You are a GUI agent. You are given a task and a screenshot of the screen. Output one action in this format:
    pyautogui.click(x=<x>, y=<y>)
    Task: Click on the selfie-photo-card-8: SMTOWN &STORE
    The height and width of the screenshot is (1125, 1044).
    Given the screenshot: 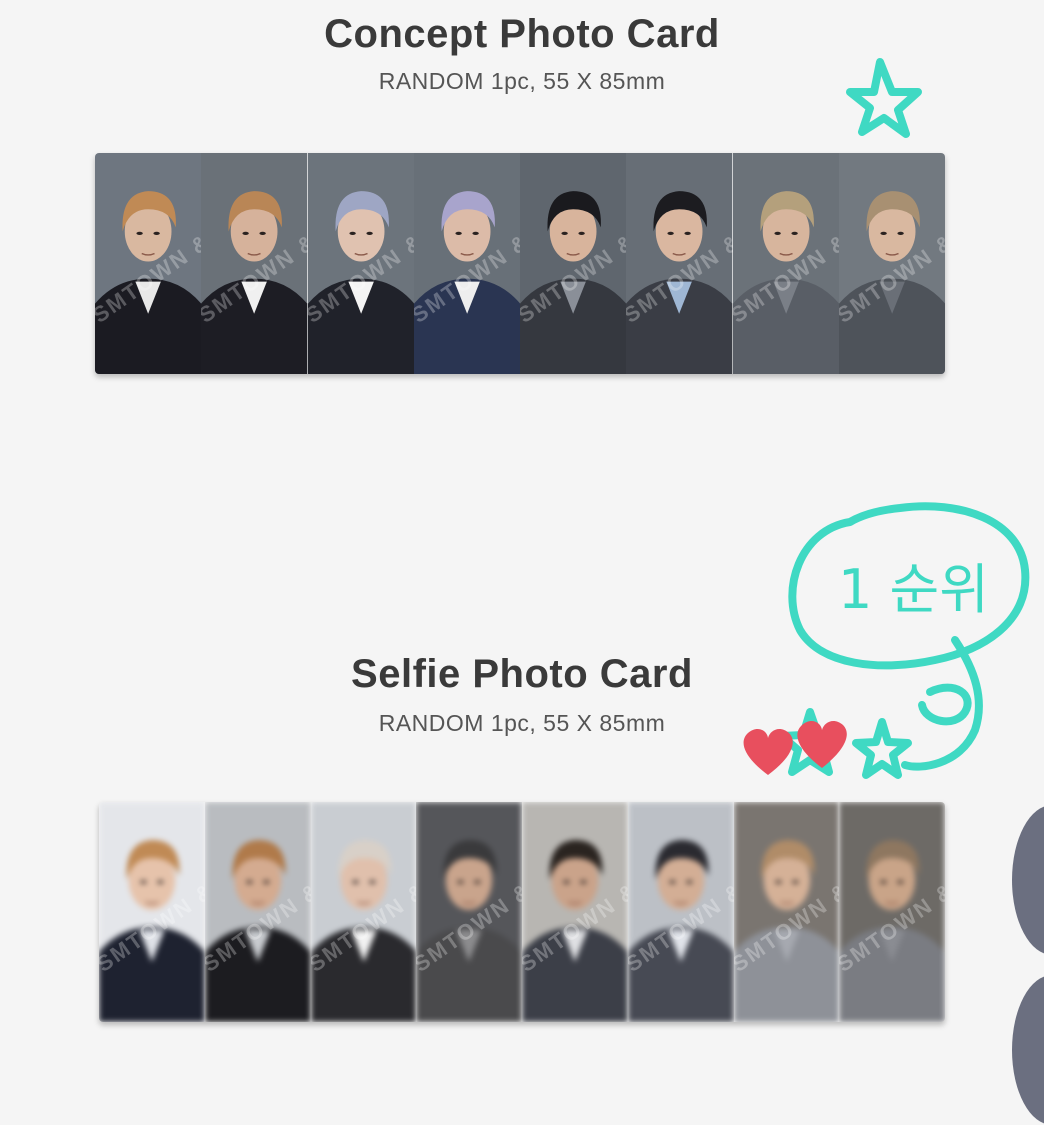 What is the action you would take?
    pyautogui.click(x=892, y=912)
    